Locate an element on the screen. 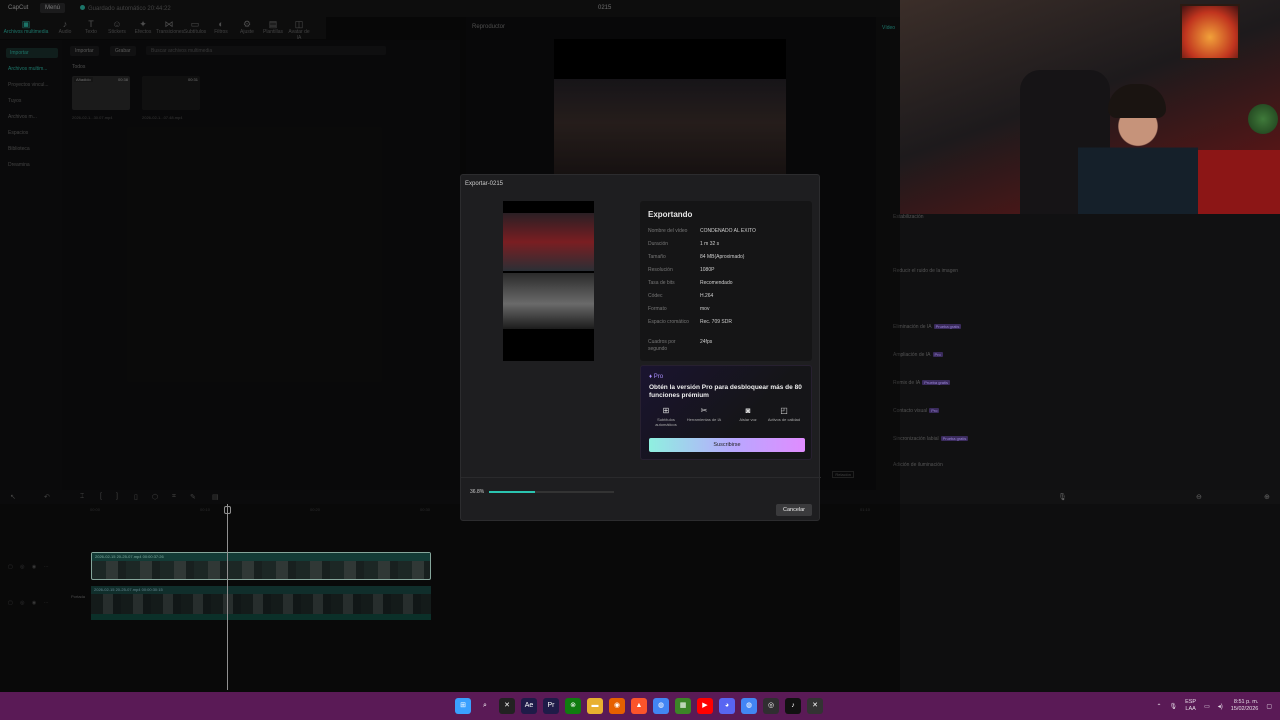 This screenshot has height=720, width=1280. minecraft-icon: ▦ is located at coordinates (683, 706).